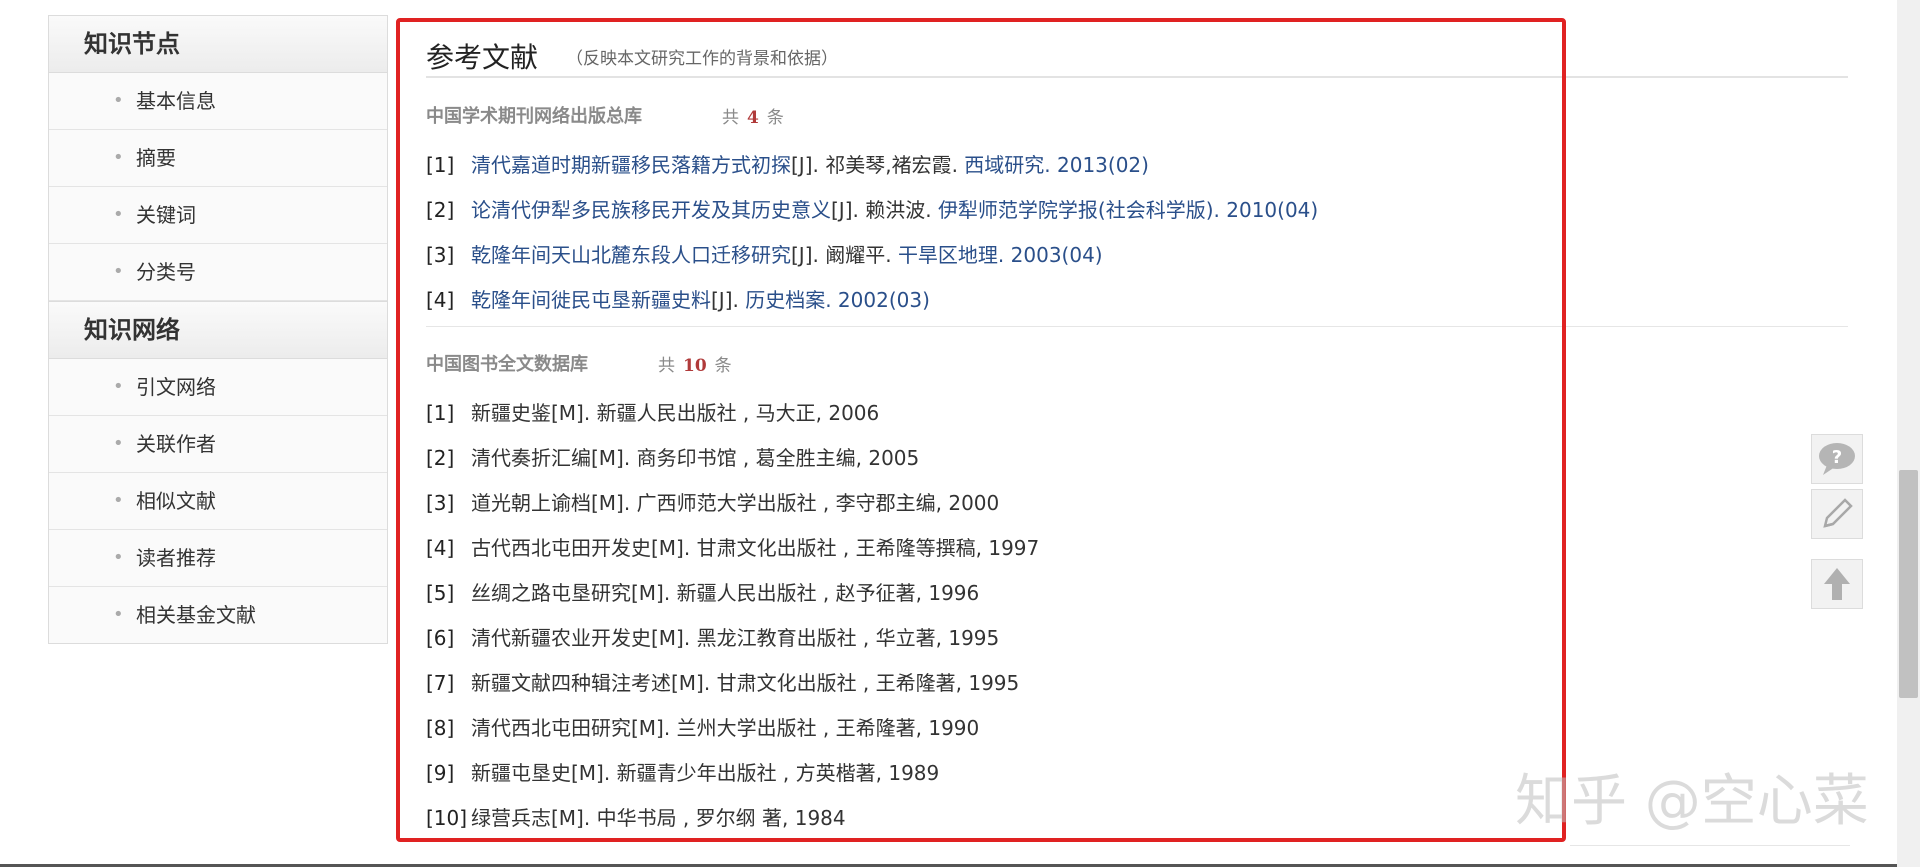  I want to click on sidebar-item-abstract: • 摘要, so click(218, 158).